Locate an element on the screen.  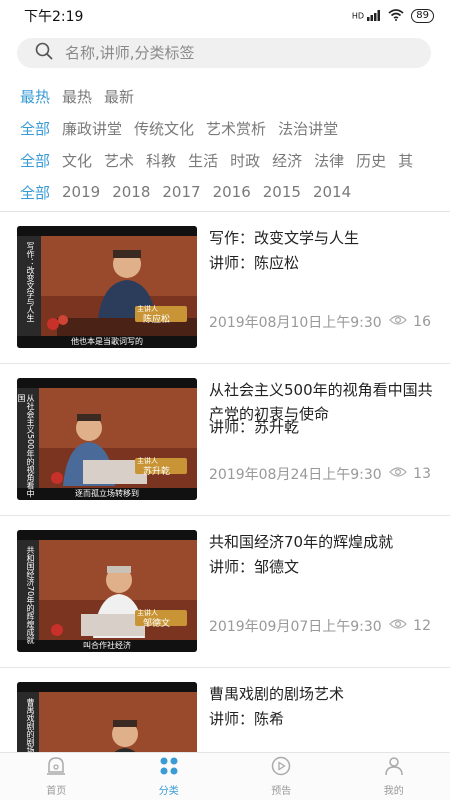
video-thumbnail: 从社会主义500年的视角看中国 主讲人 苏升乾 逐而孤立场转移到 is located at coordinates (107, 439).